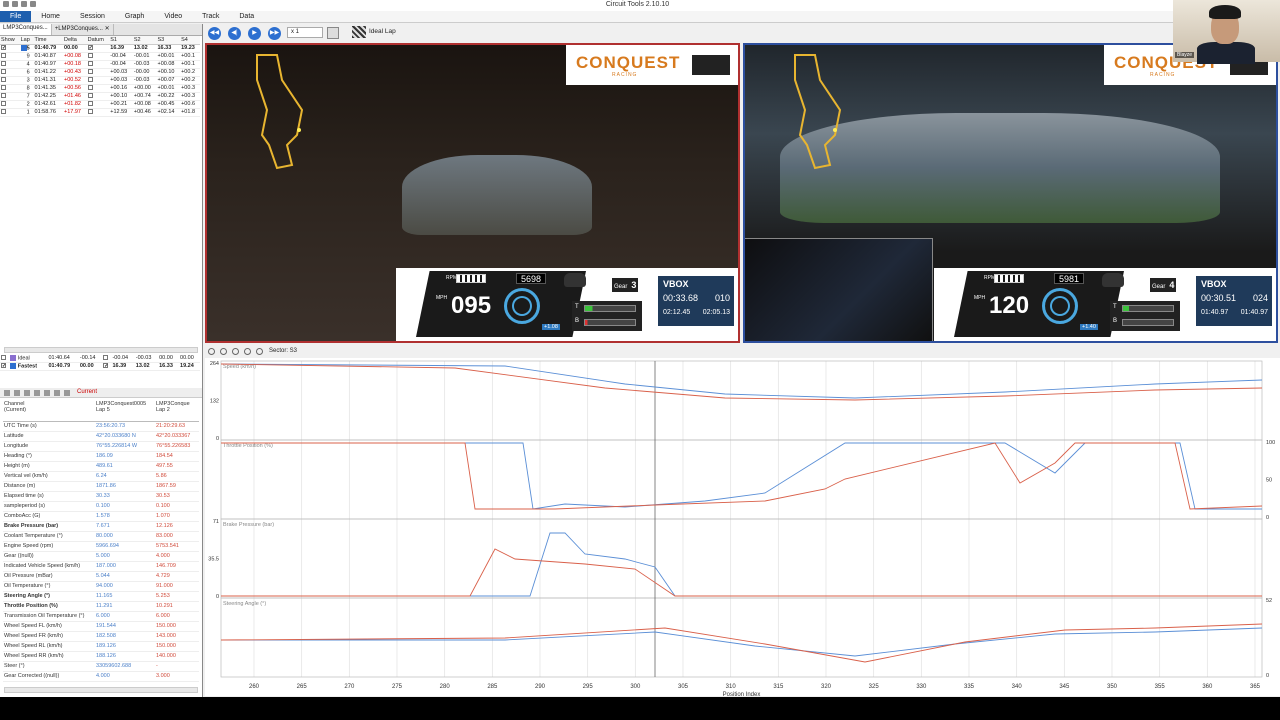 This screenshot has height=720, width=1280. Describe the element at coordinates (101, 646) in the screenshot. I see `channel-row: Wheel Speed RL (km/h) 189.126 150.000` at that location.